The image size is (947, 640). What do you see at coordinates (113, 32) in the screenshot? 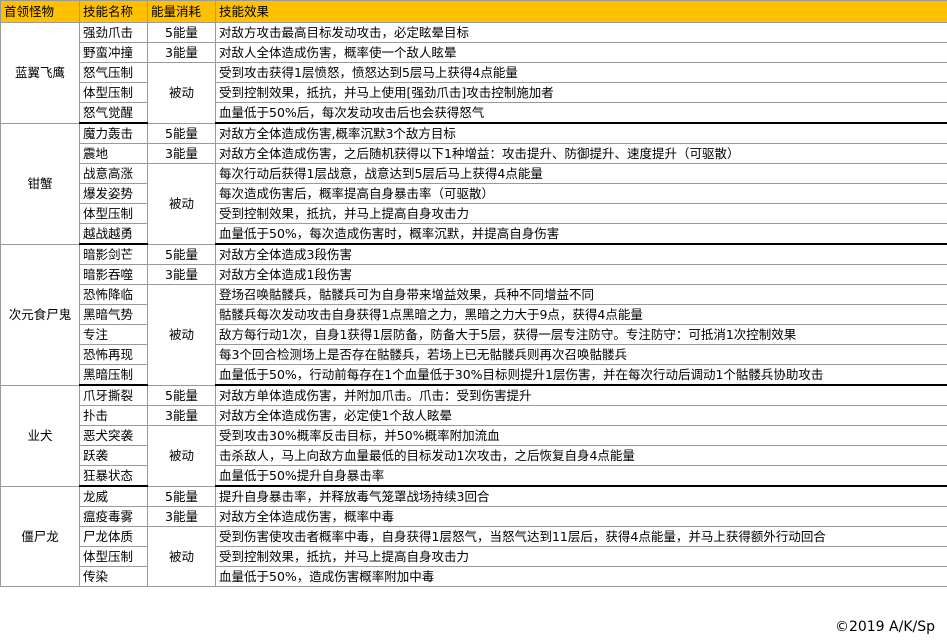
I see `skill-name: 强劲爪击` at bounding box center [113, 32].